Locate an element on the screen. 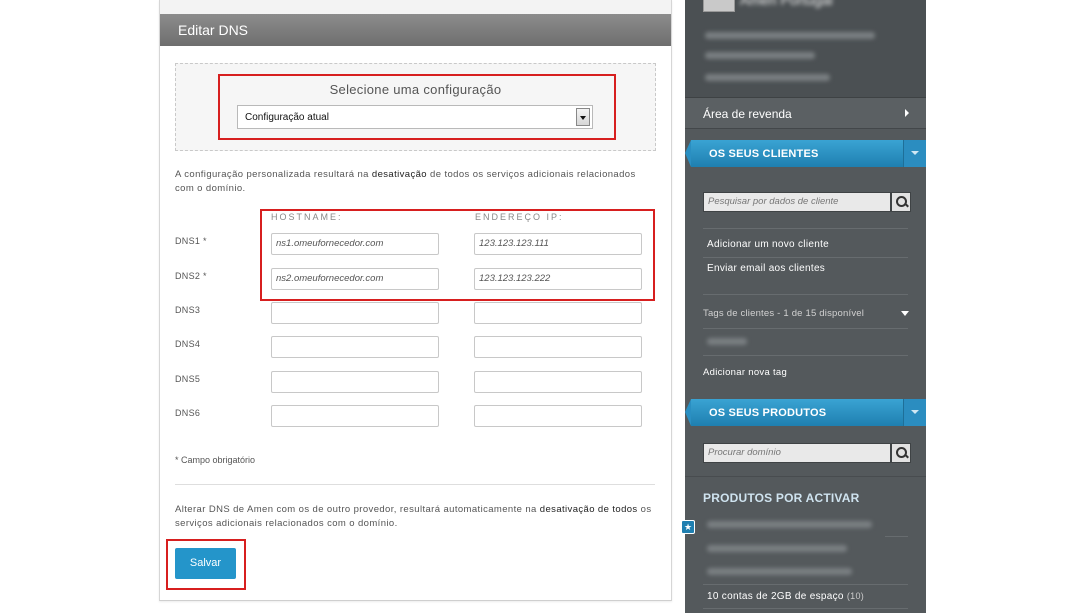 The height and width of the screenshot is (613, 1085). dns2-hostname-input: ns2.omeufornecedor.com is located at coordinates (355, 279).